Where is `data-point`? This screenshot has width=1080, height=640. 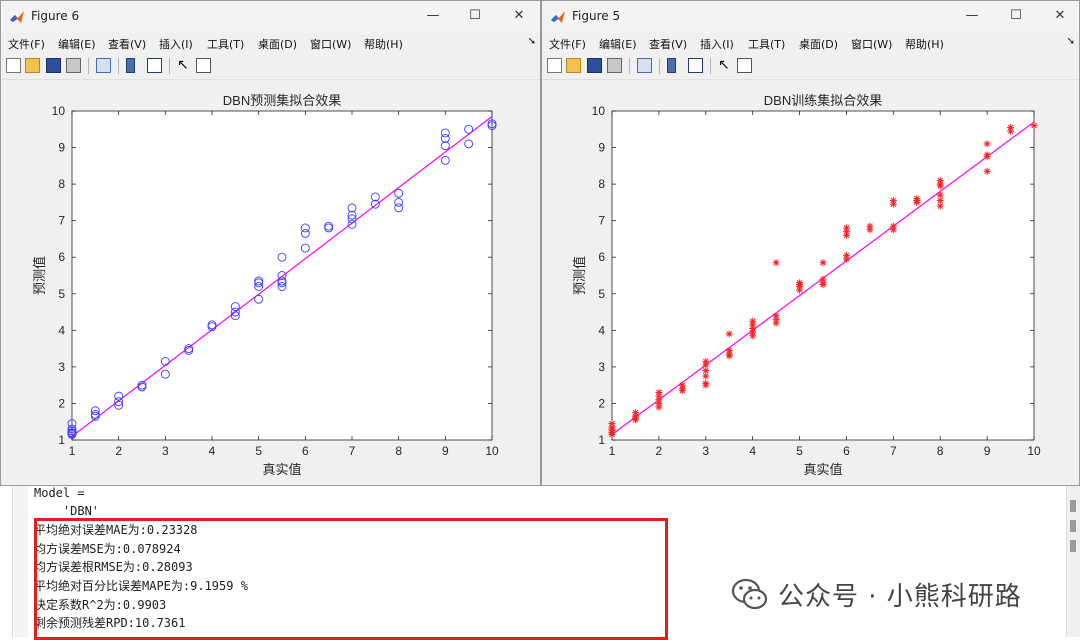 data-point is located at coordinates (1034, 126).